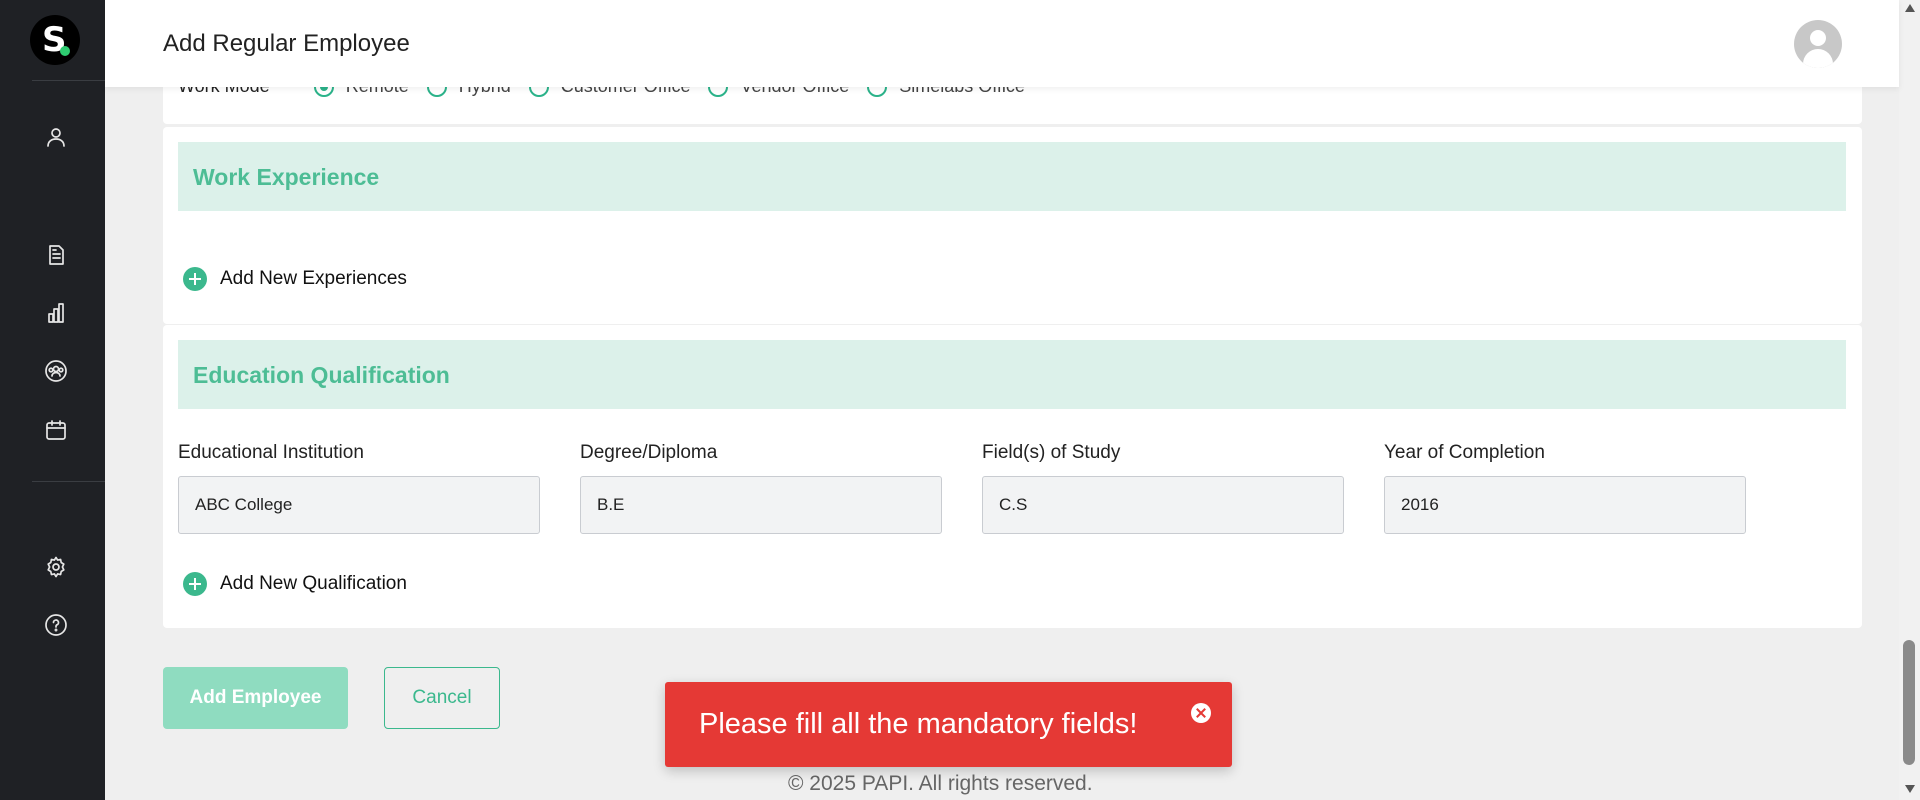 This screenshot has width=1920, height=800. I want to click on year-input: 2016, so click(1565, 505).